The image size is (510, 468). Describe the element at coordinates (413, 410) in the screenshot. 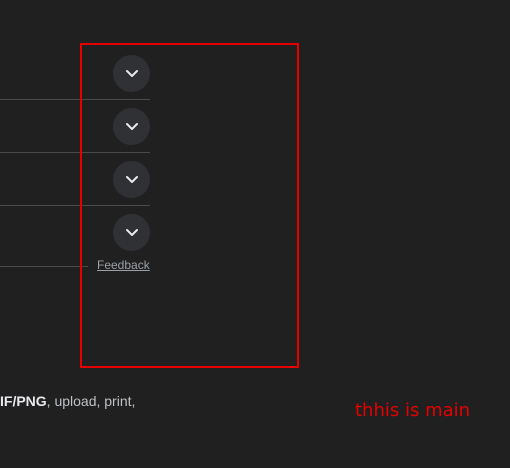

I see `annotation-label: thhis is main` at that location.